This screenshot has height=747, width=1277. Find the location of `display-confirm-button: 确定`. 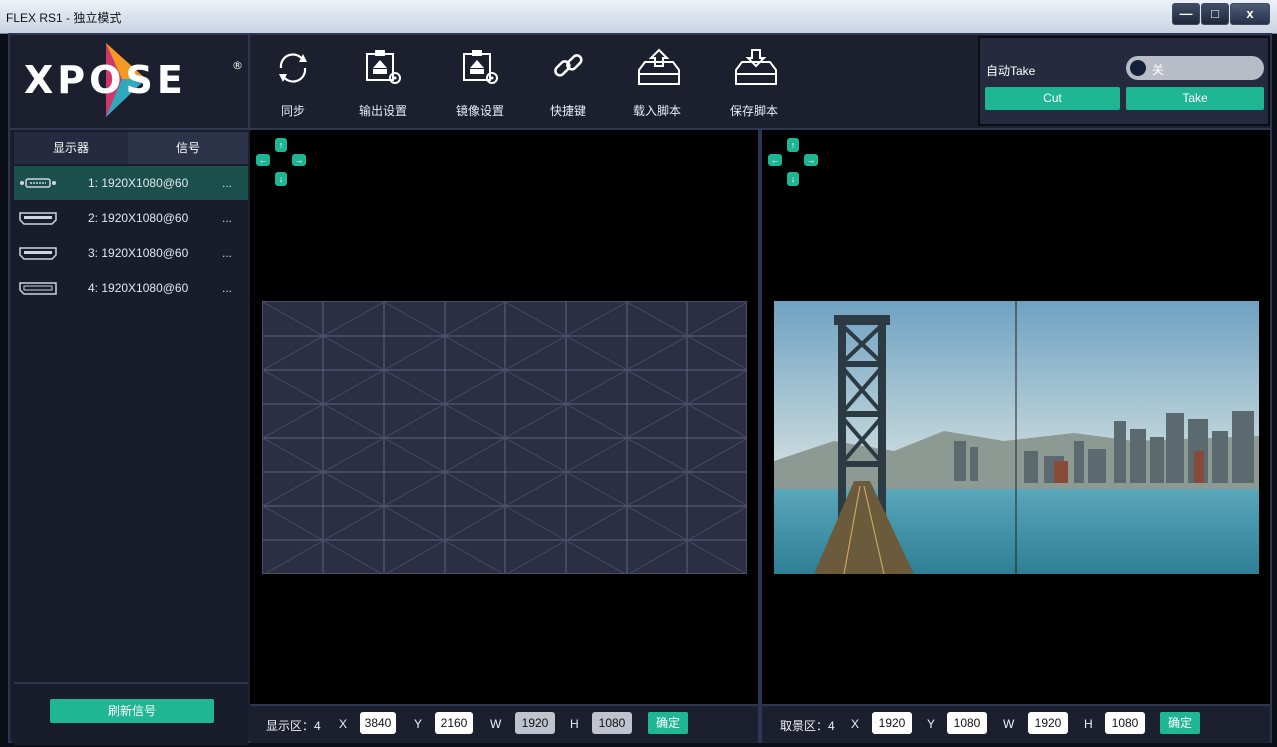

display-confirm-button: 确定 is located at coordinates (668, 723).